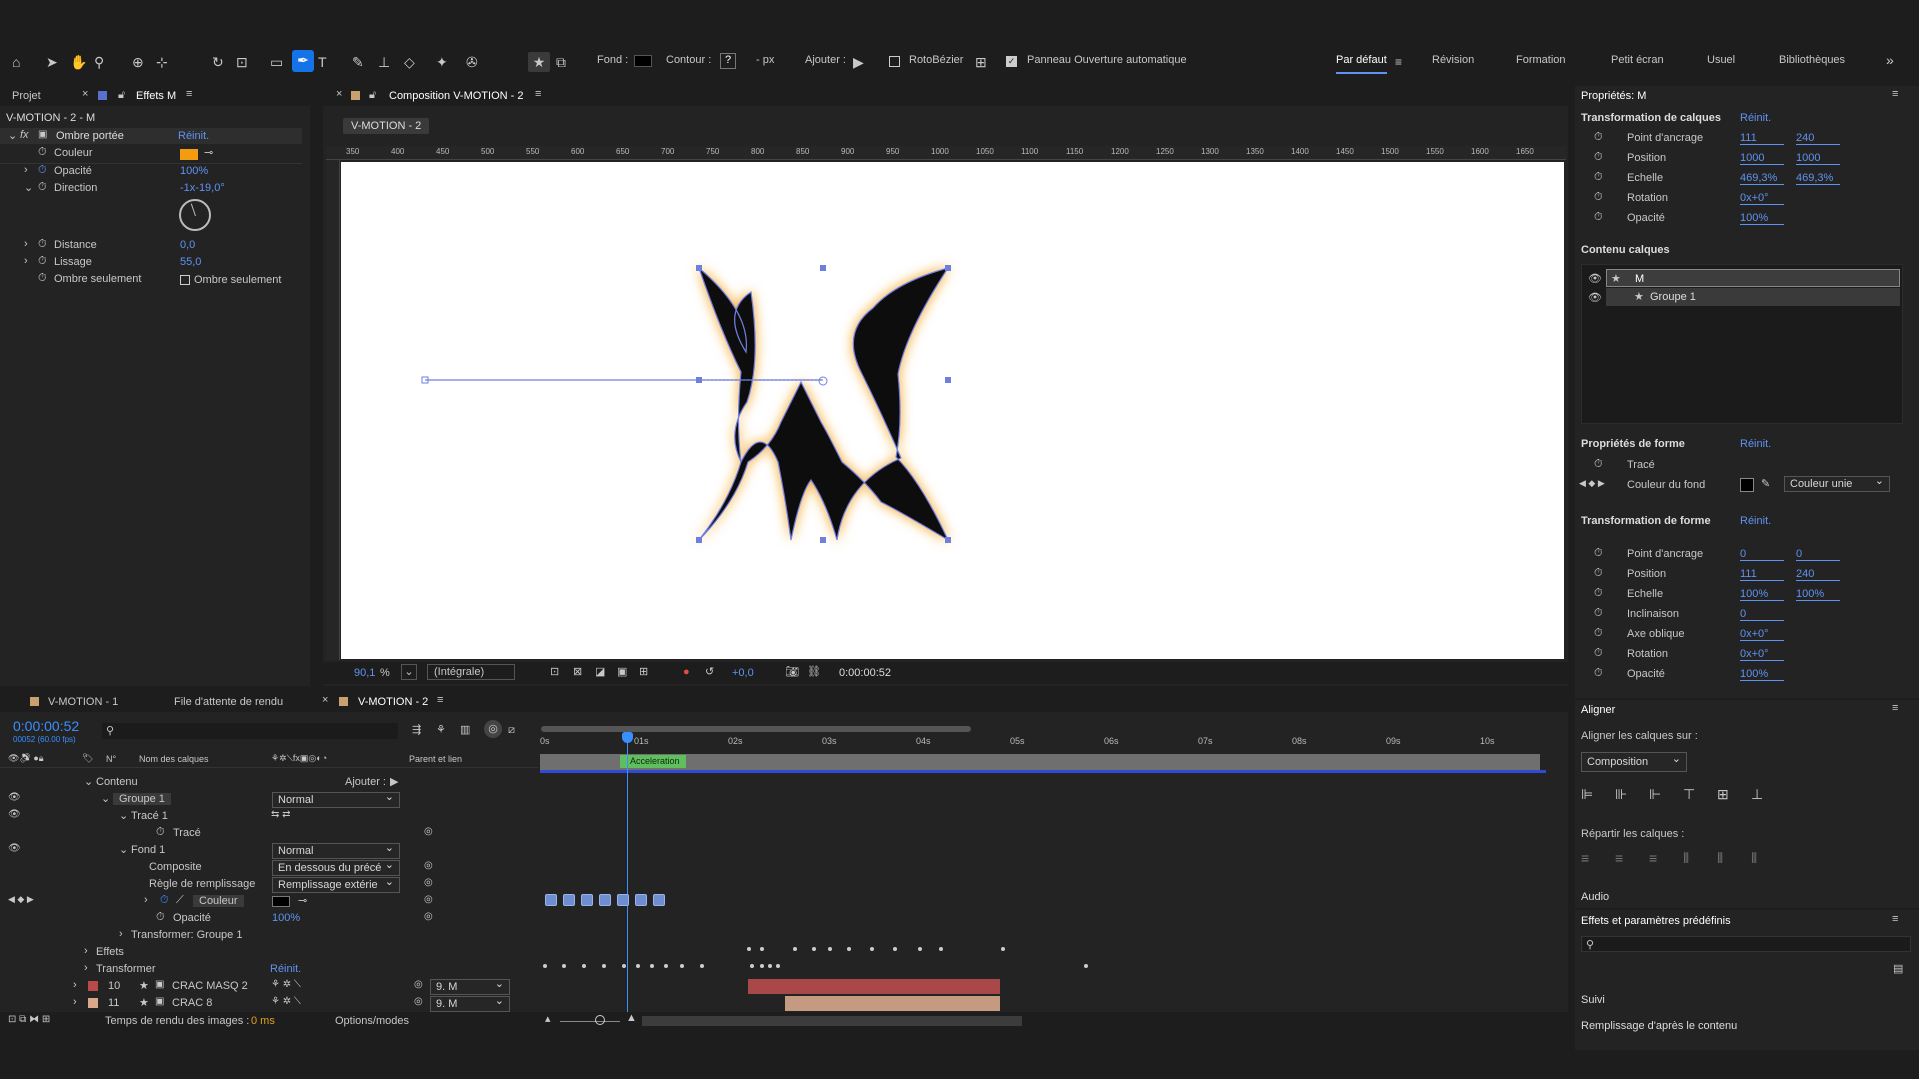 This screenshot has width=1919, height=1079. I want to click on close-icon: ×, so click(339, 94).